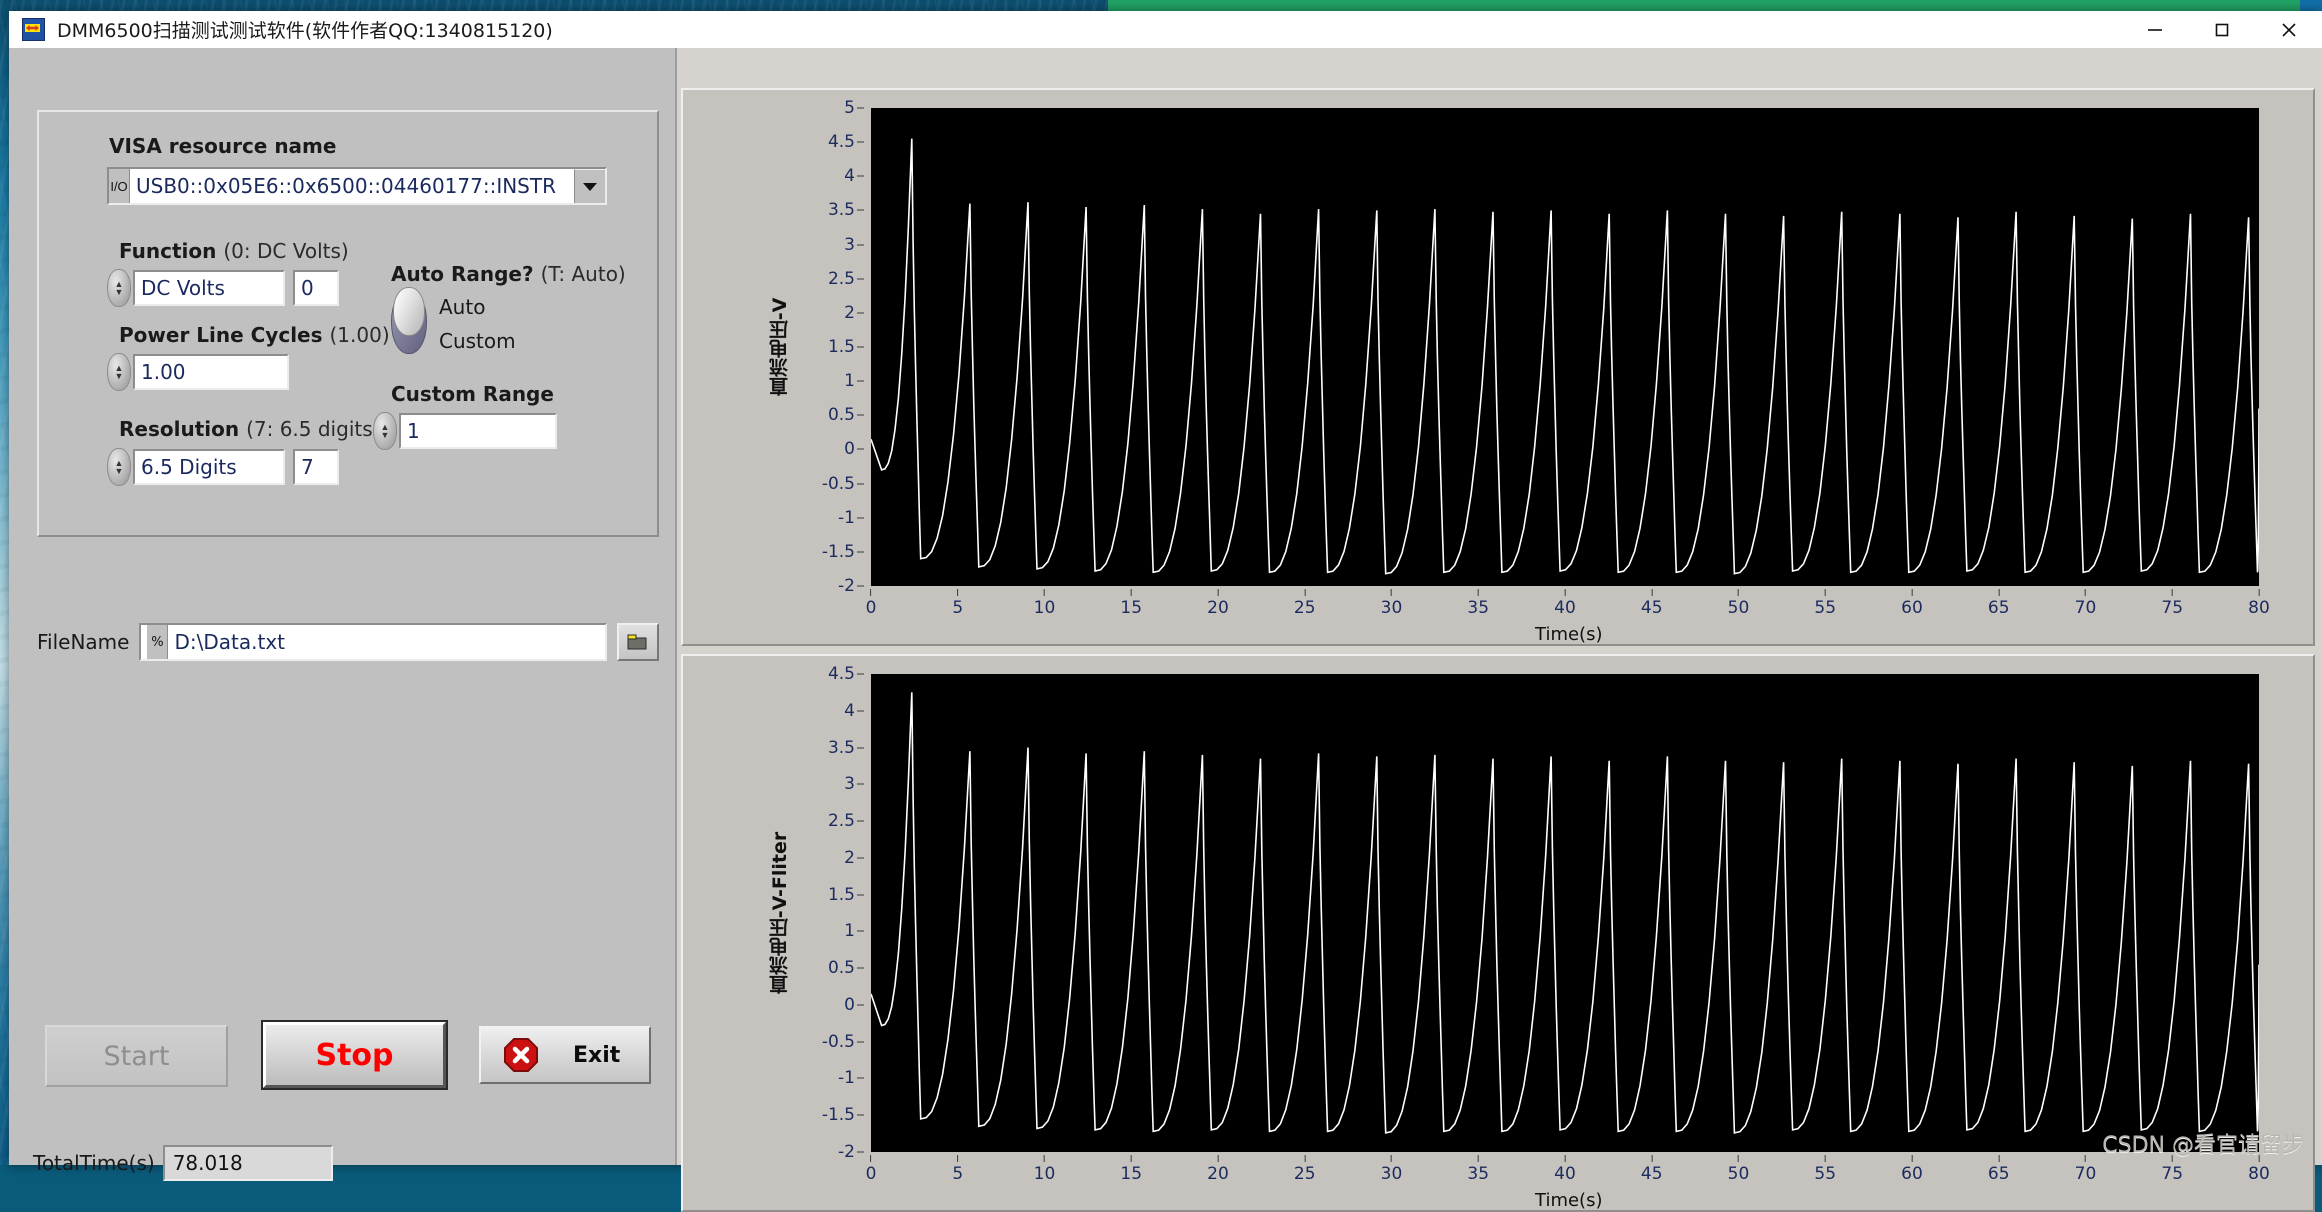 The height and width of the screenshot is (1212, 2322). I want to click on function-numeric: 0, so click(316, 288).